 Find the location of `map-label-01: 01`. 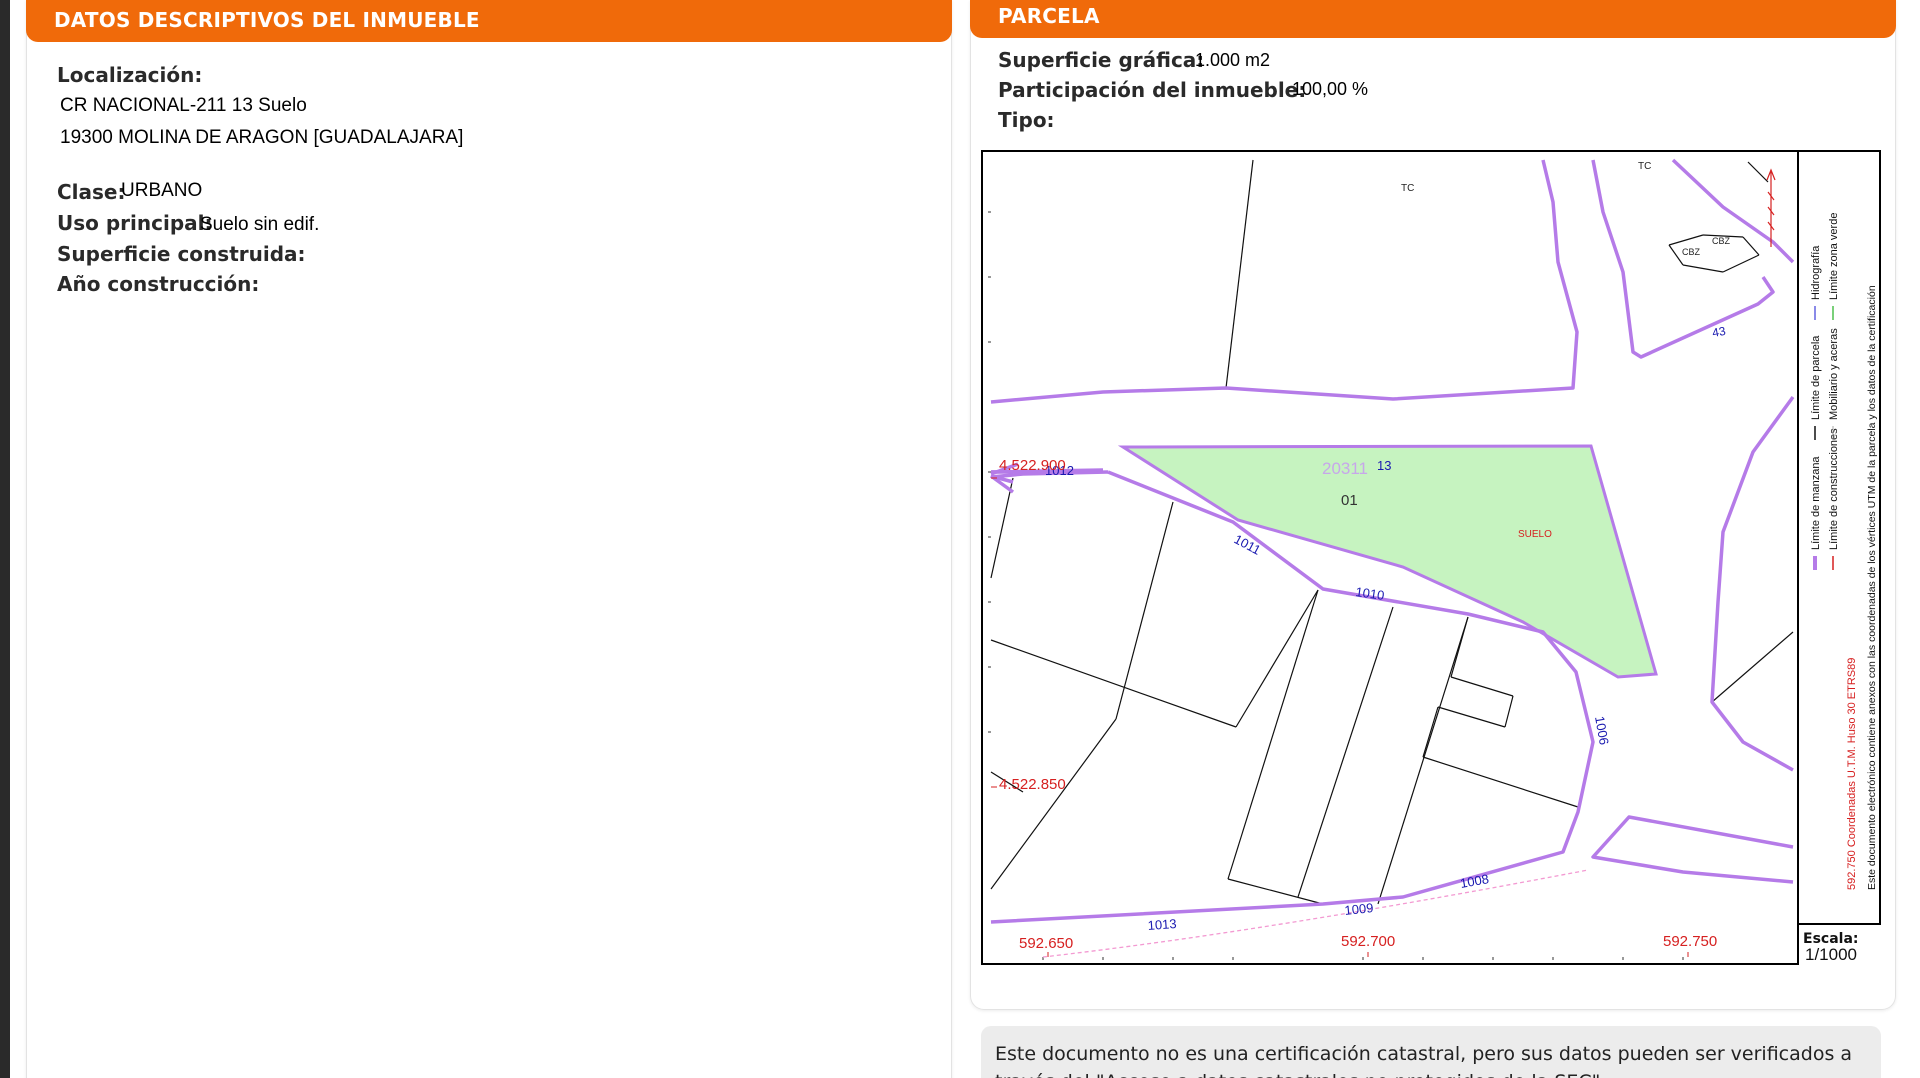

map-label-01: 01 is located at coordinates (1349, 500).